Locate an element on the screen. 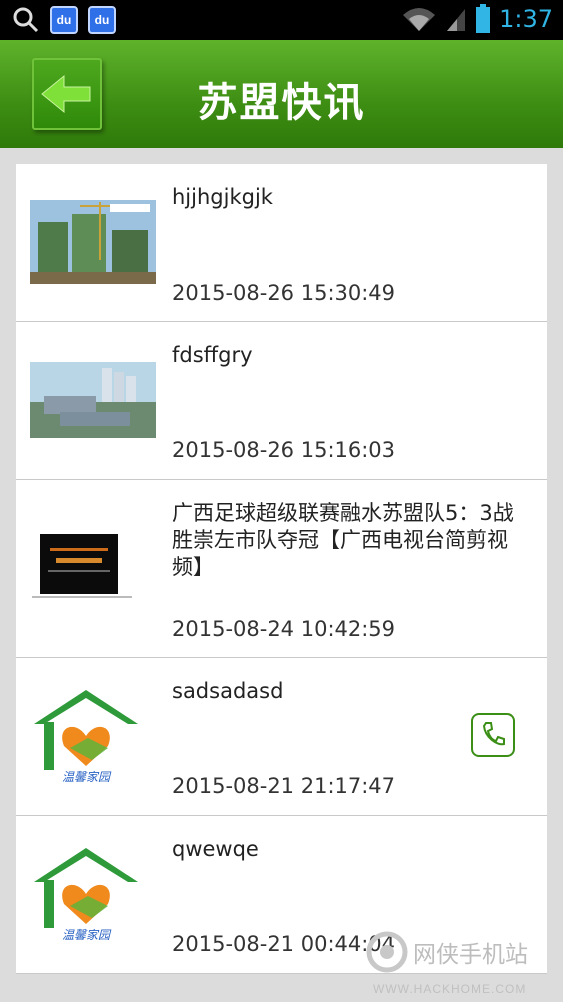 This screenshot has height=1002, width=563. signal-icon is located at coordinates (456, 20).